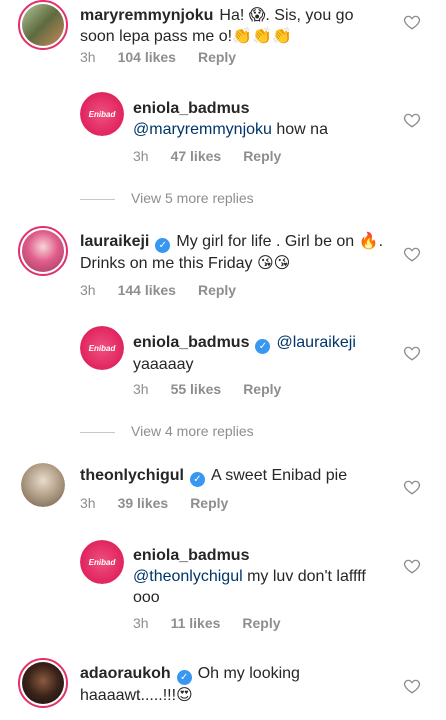 This screenshot has height=720, width=446. What do you see at coordinates (146, 15) in the screenshot?
I see `username: maryremmynjoku` at bounding box center [146, 15].